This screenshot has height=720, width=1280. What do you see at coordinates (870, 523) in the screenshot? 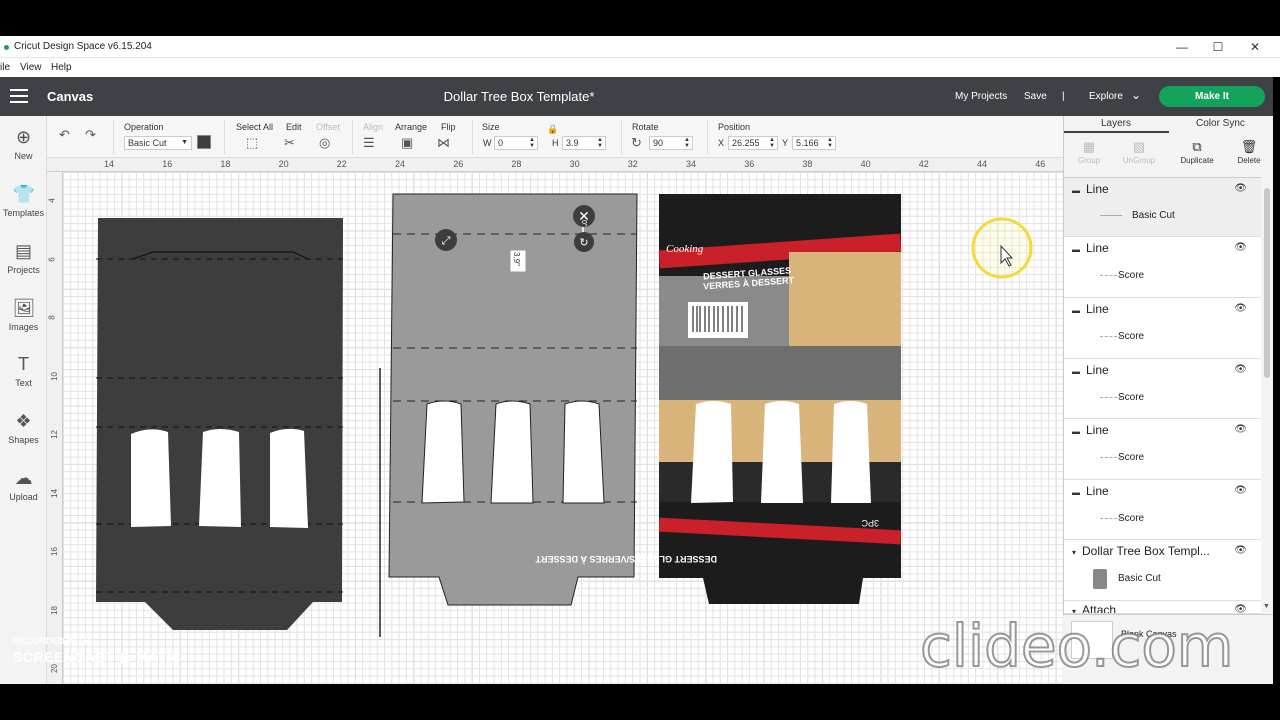
I see `box-count-text: 3PC` at bounding box center [870, 523].